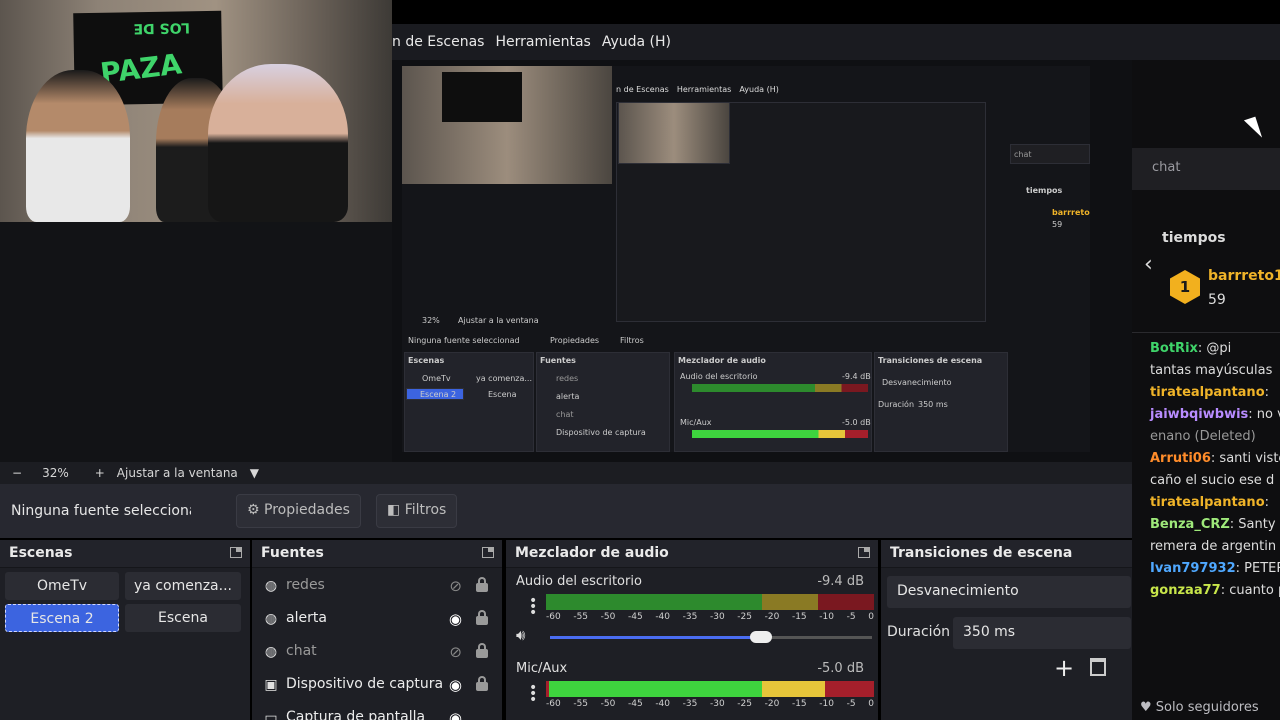  I want to click on menu-scene-collection: n de Escenas, so click(443, 42).